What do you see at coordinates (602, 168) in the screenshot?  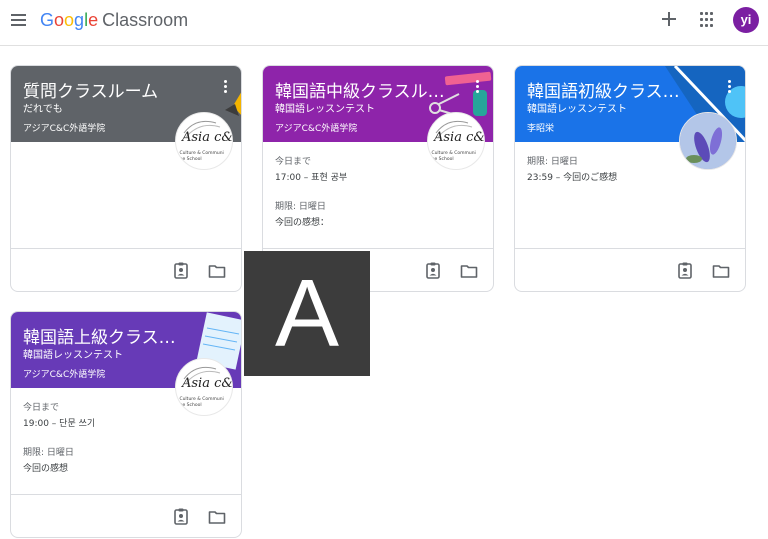 I see `due-list: 期限: 日曜日 23:59 – 今回のご感想` at bounding box center [602, 168].